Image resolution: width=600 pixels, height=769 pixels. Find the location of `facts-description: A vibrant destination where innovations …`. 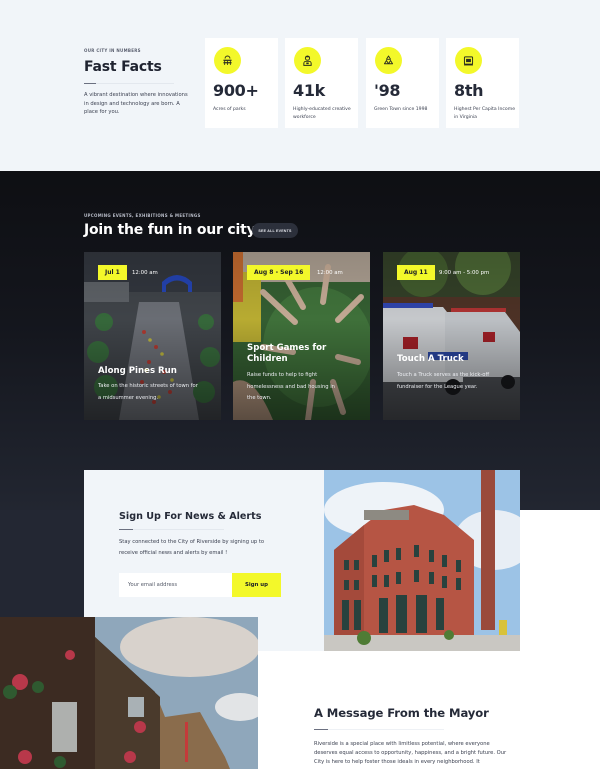

facts-description: A vibrant destination where innovations … is located at coordinates (136, 104).